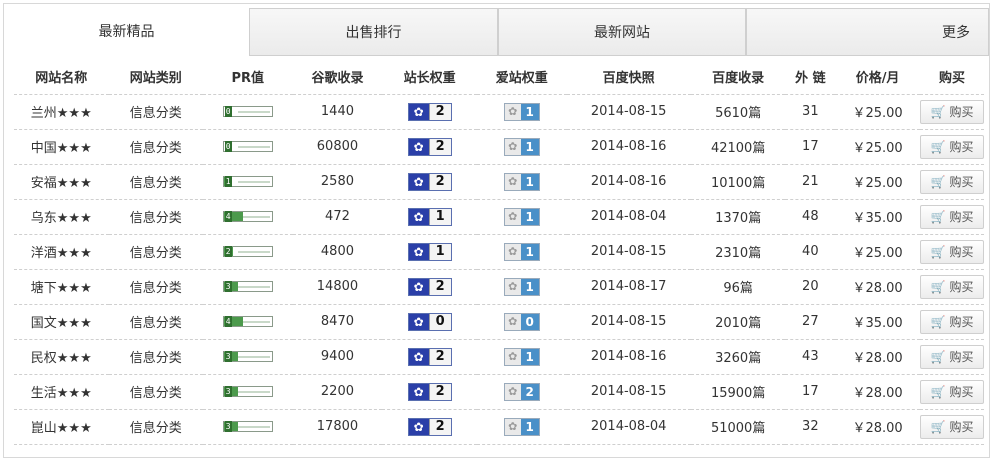  Describe the element at coordinates (738, 216) in the screenshot. I see `baidu-index: 1370篇` at that location.